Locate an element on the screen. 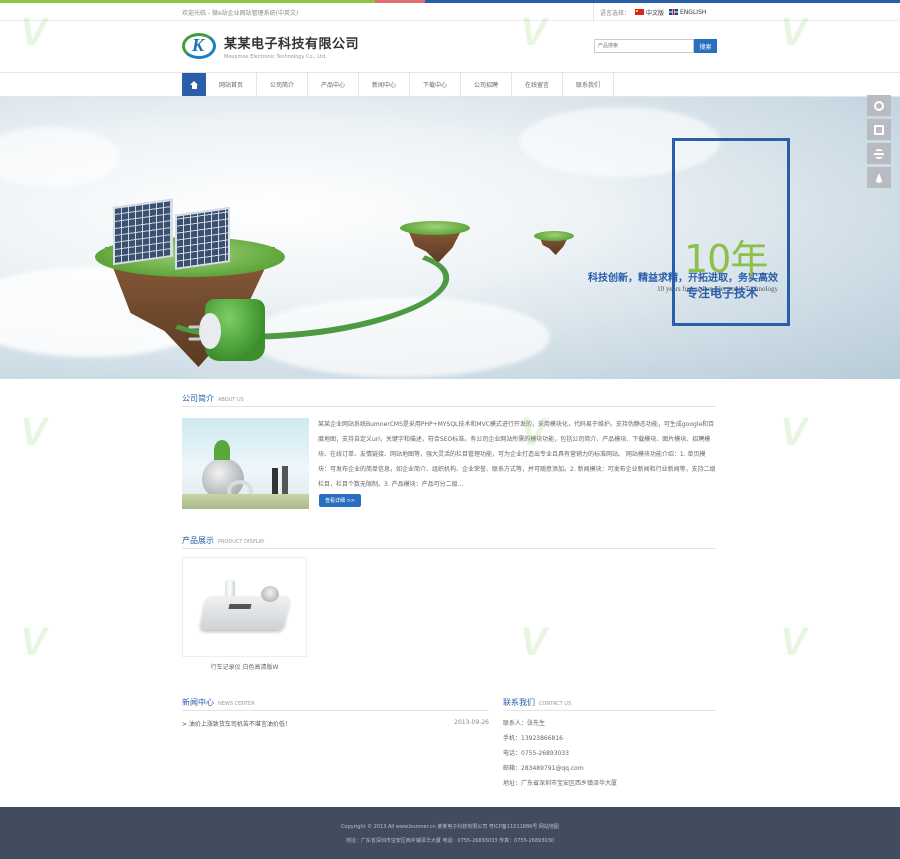 The image size is (900, 859). nav-item-about: 公司简介 is located at coordinates (282, 84).